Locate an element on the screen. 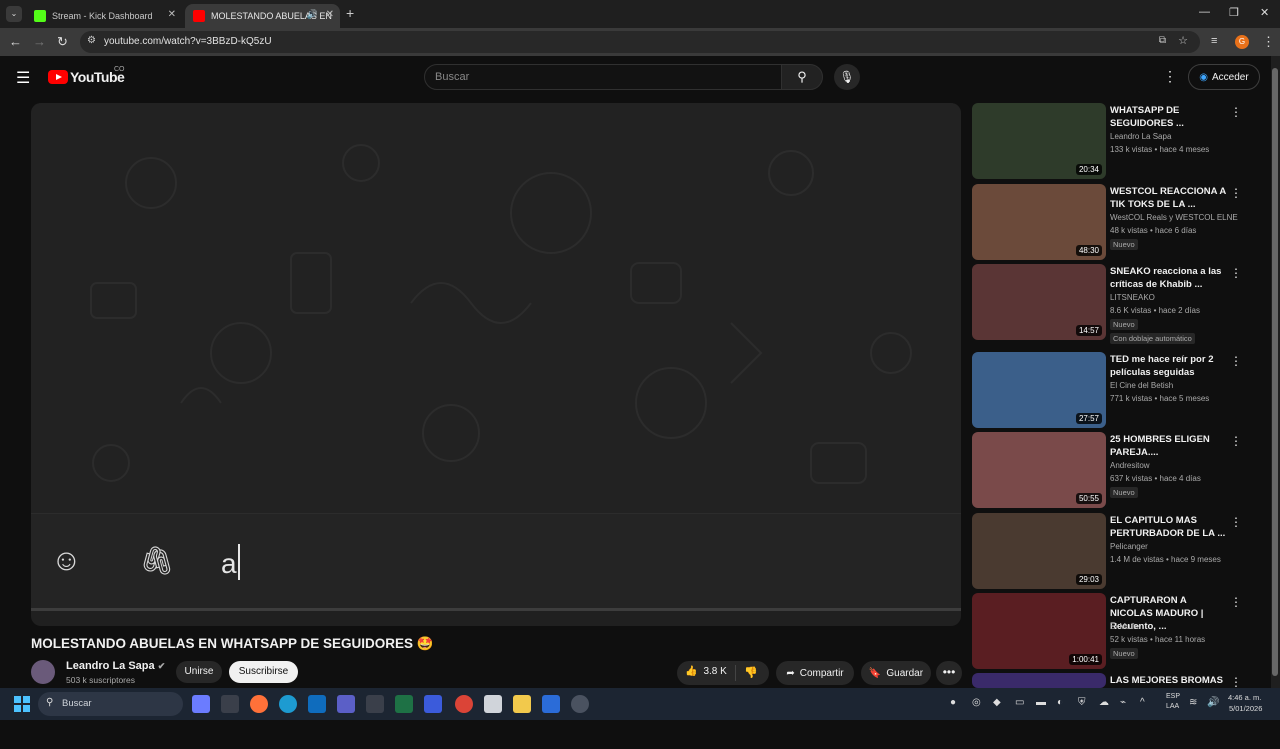 The image size is (1280, 749). page-scrollbar-thumb is located at coordinates (1275, 372).